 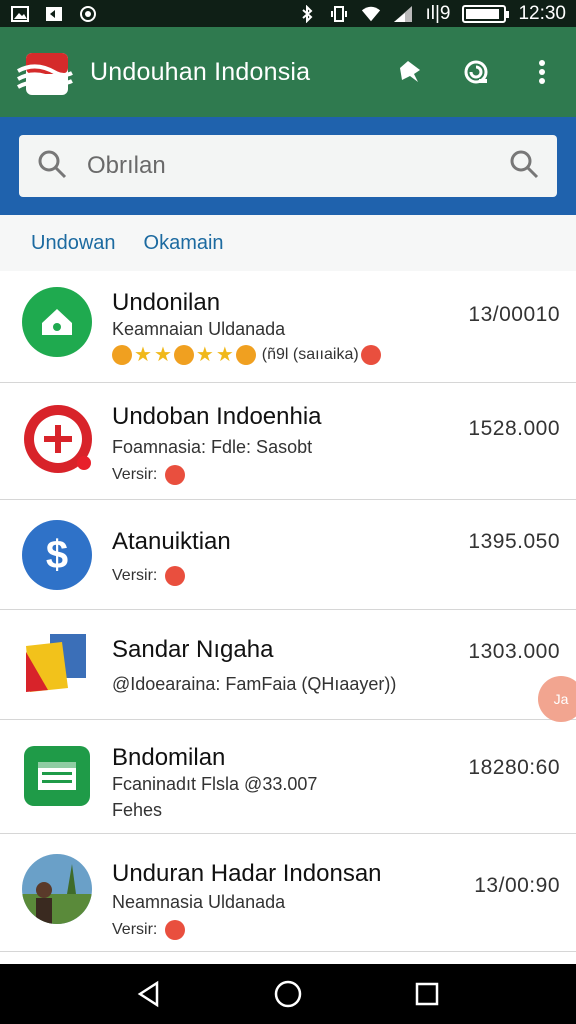 I want to click on item-subtitle: Keamnaian Uldanada, so click(x=199, y=329).